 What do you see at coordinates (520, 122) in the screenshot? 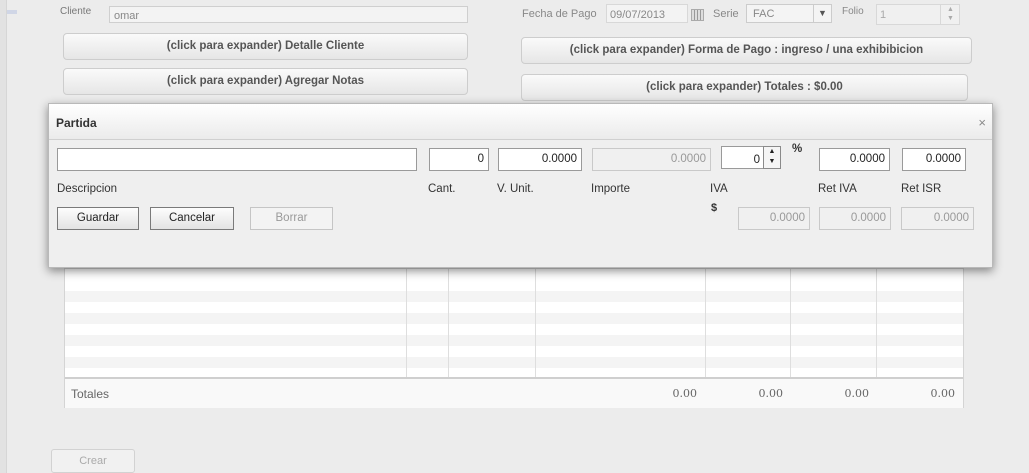
I see `dialog-header: Partida ×` at bounding box center [520, 122].